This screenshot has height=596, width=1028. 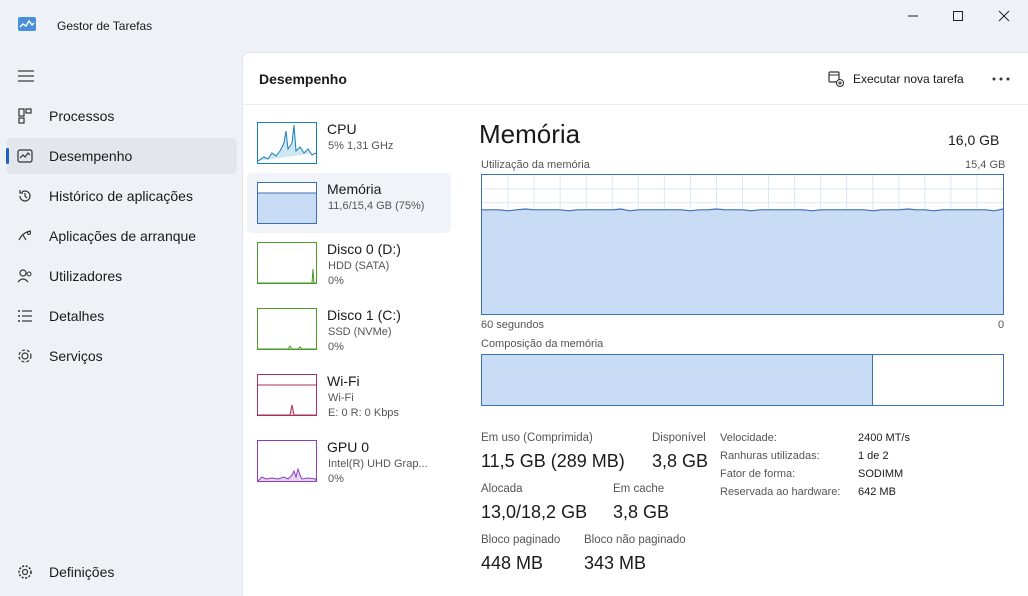 What do you see at coordinates (341, 398) in the screenshot?
I see `device-subtitle: Wi-Fi` at bounding box center [341, 398].